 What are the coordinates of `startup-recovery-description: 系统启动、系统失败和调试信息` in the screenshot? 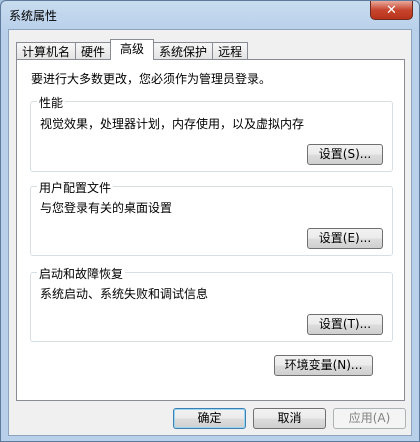 It's located at (124, 294).